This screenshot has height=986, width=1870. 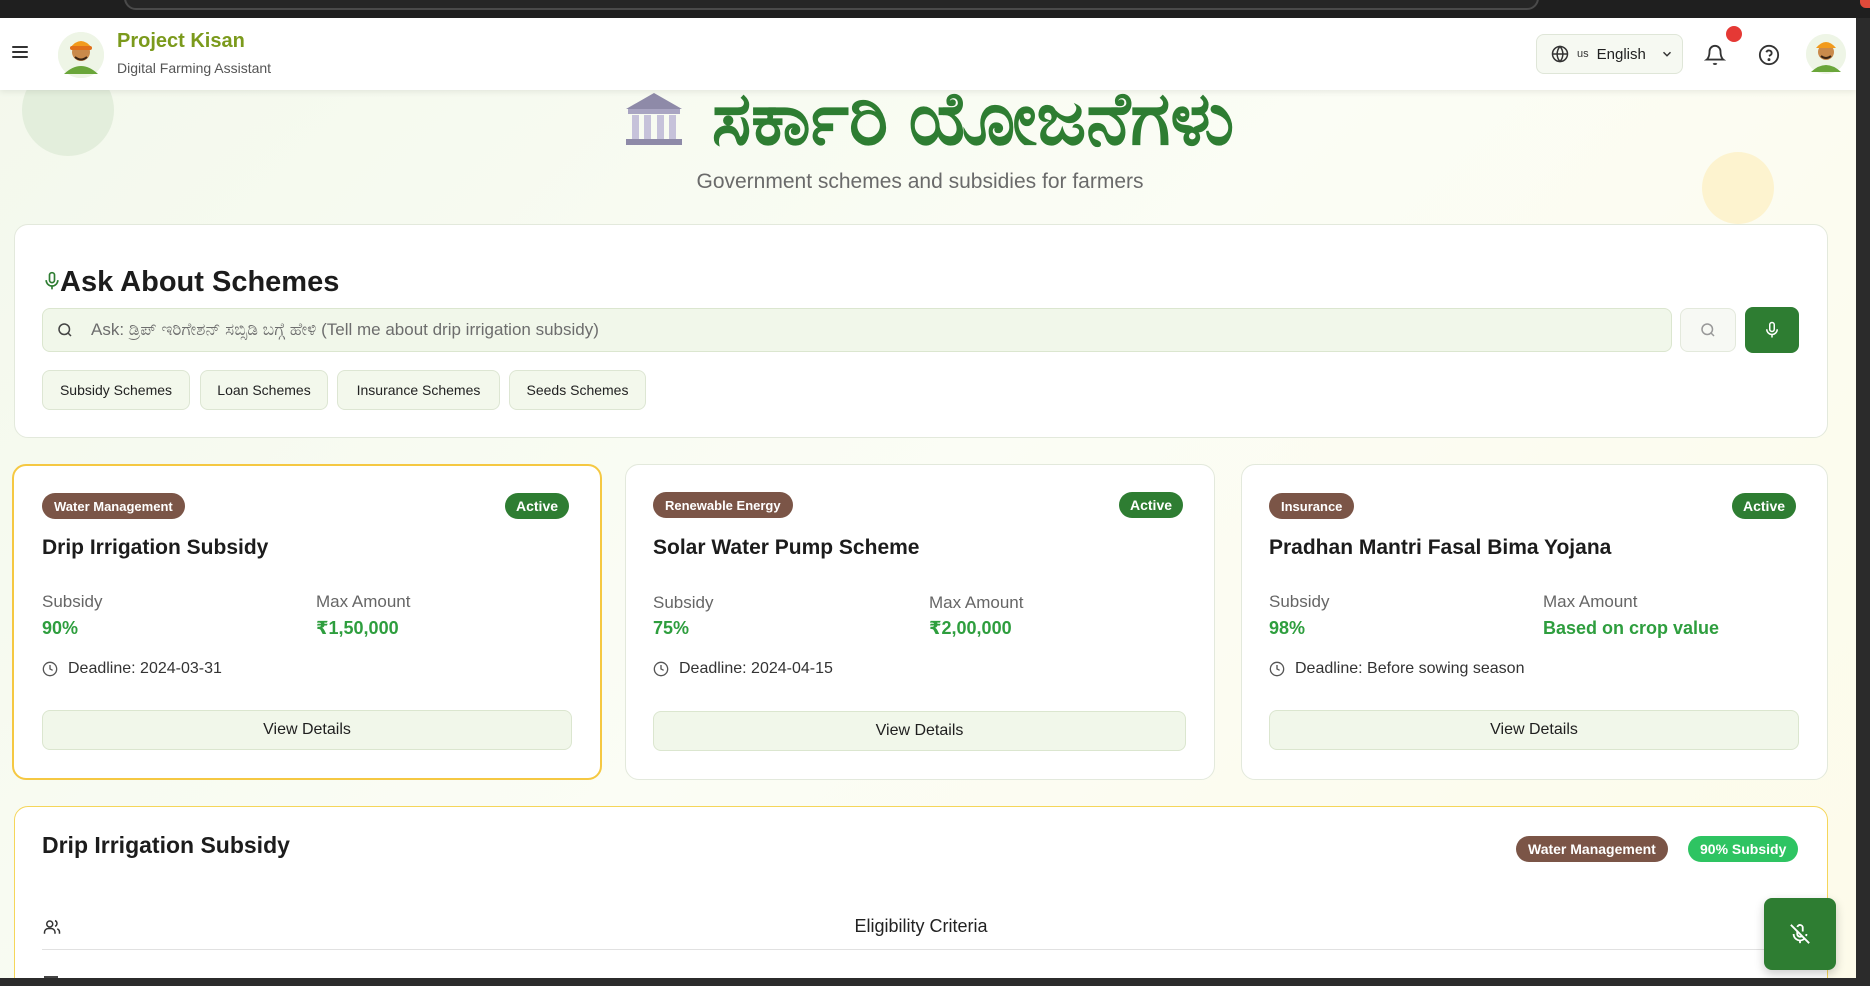 What do you see at coordinates (116, 390) in the screenshot?
I see `chip-subsidy-schemes: Subsidy Schemes` at bounding box center [116, 390].